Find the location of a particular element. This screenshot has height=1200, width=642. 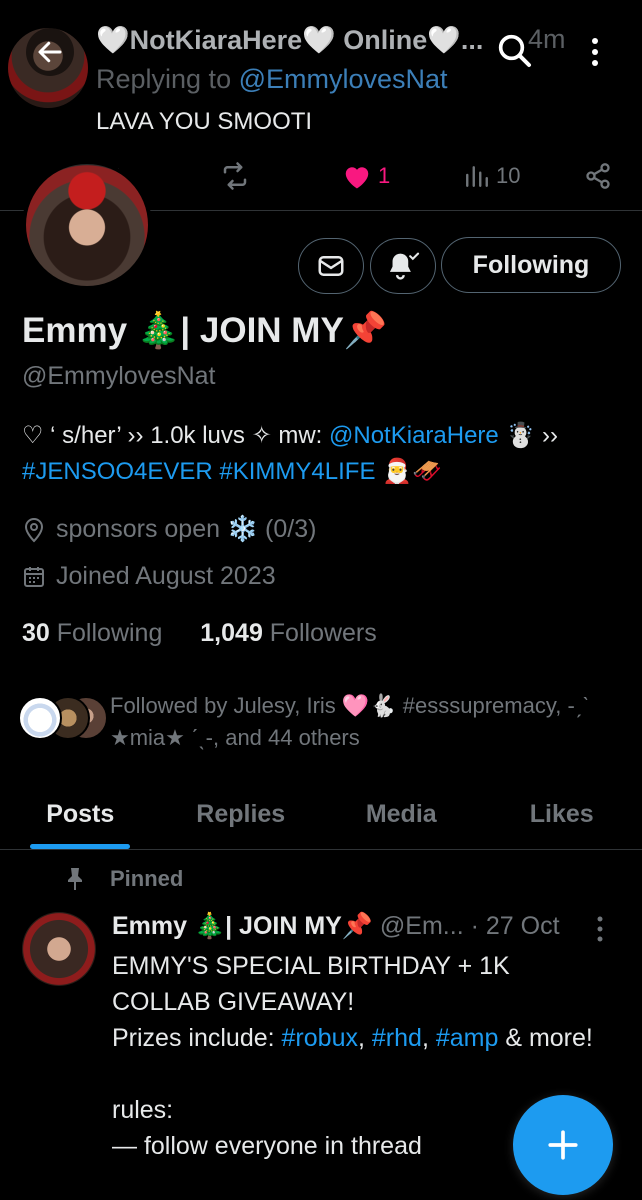

replying-to: Replying to @EmmylovesNat is located at coordinates (272, 79).